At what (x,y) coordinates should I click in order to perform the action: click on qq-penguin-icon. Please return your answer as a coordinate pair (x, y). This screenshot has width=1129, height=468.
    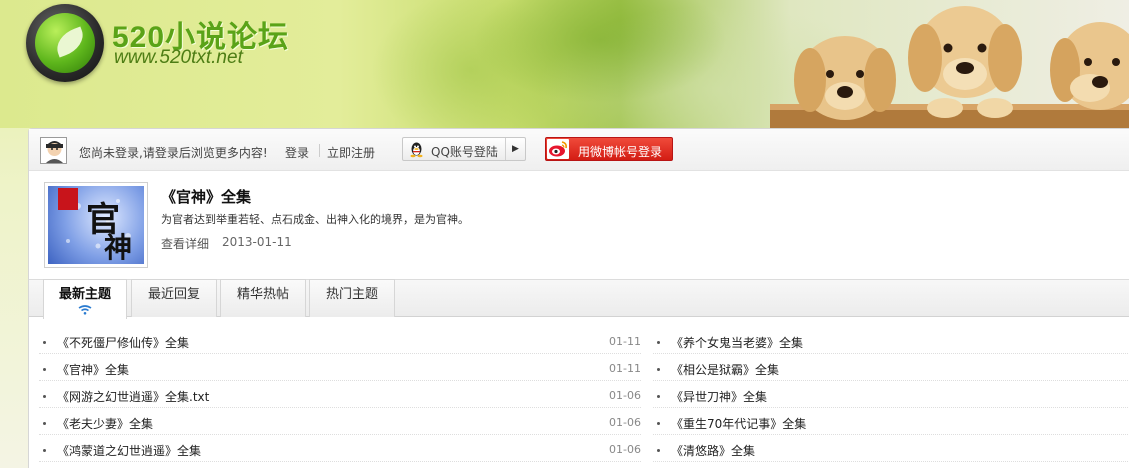
    Looking at the image, I should click on (416, 150).